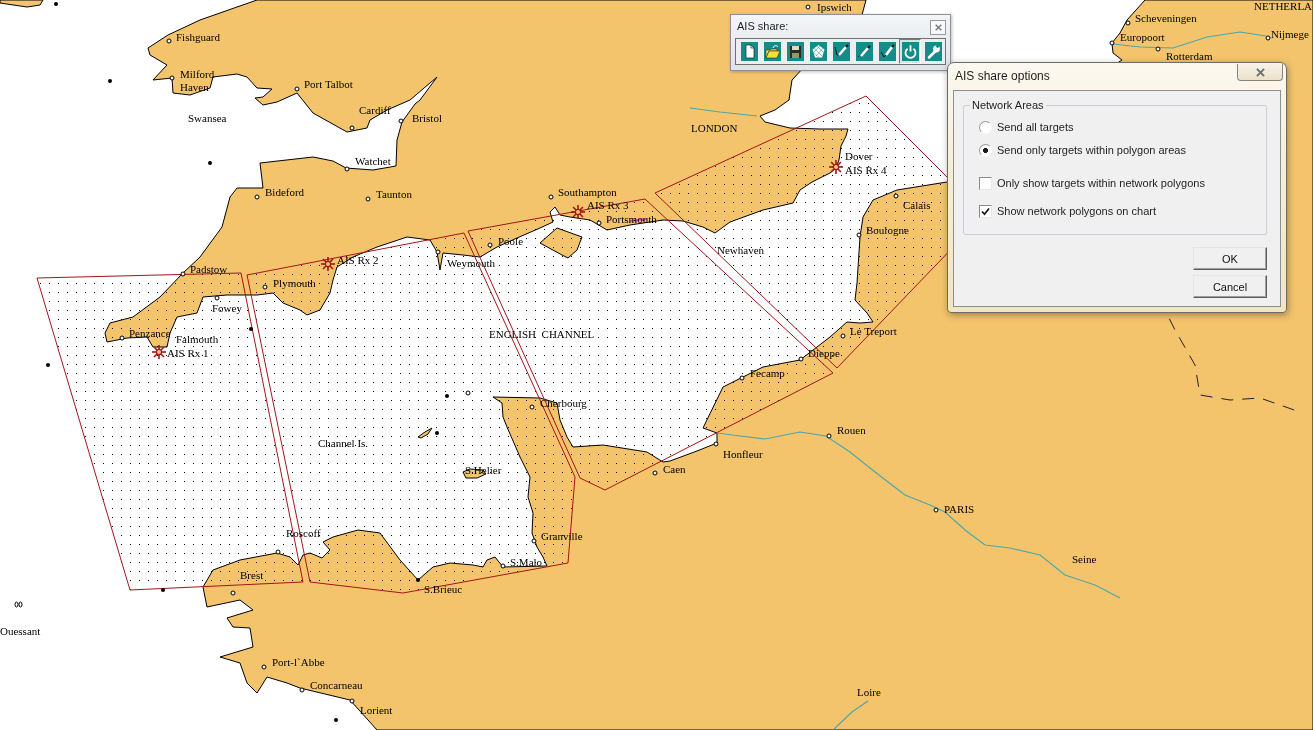  What do you see at coordinates (227, 308) in the screenshot?
I see `place-label: Fowey` at bounding box center [227, 308].